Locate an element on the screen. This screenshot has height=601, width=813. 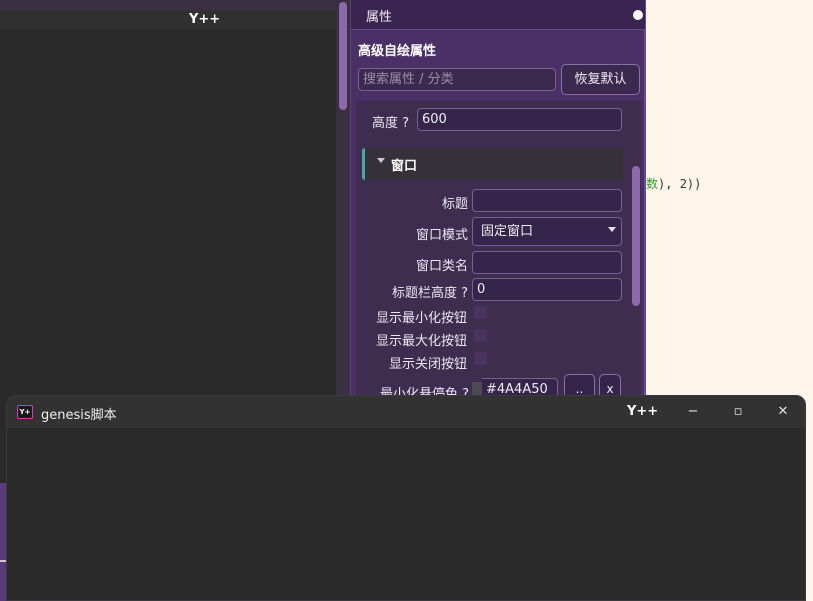
close-button: ✕ is located at coordinates (783, 412).